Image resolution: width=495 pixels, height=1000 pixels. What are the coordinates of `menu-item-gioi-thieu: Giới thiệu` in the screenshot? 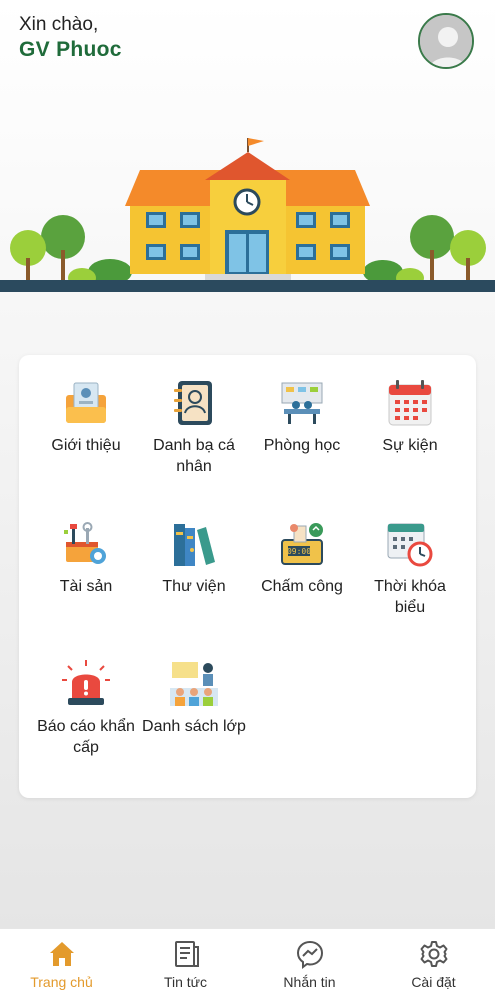 It's located at (86, 416).